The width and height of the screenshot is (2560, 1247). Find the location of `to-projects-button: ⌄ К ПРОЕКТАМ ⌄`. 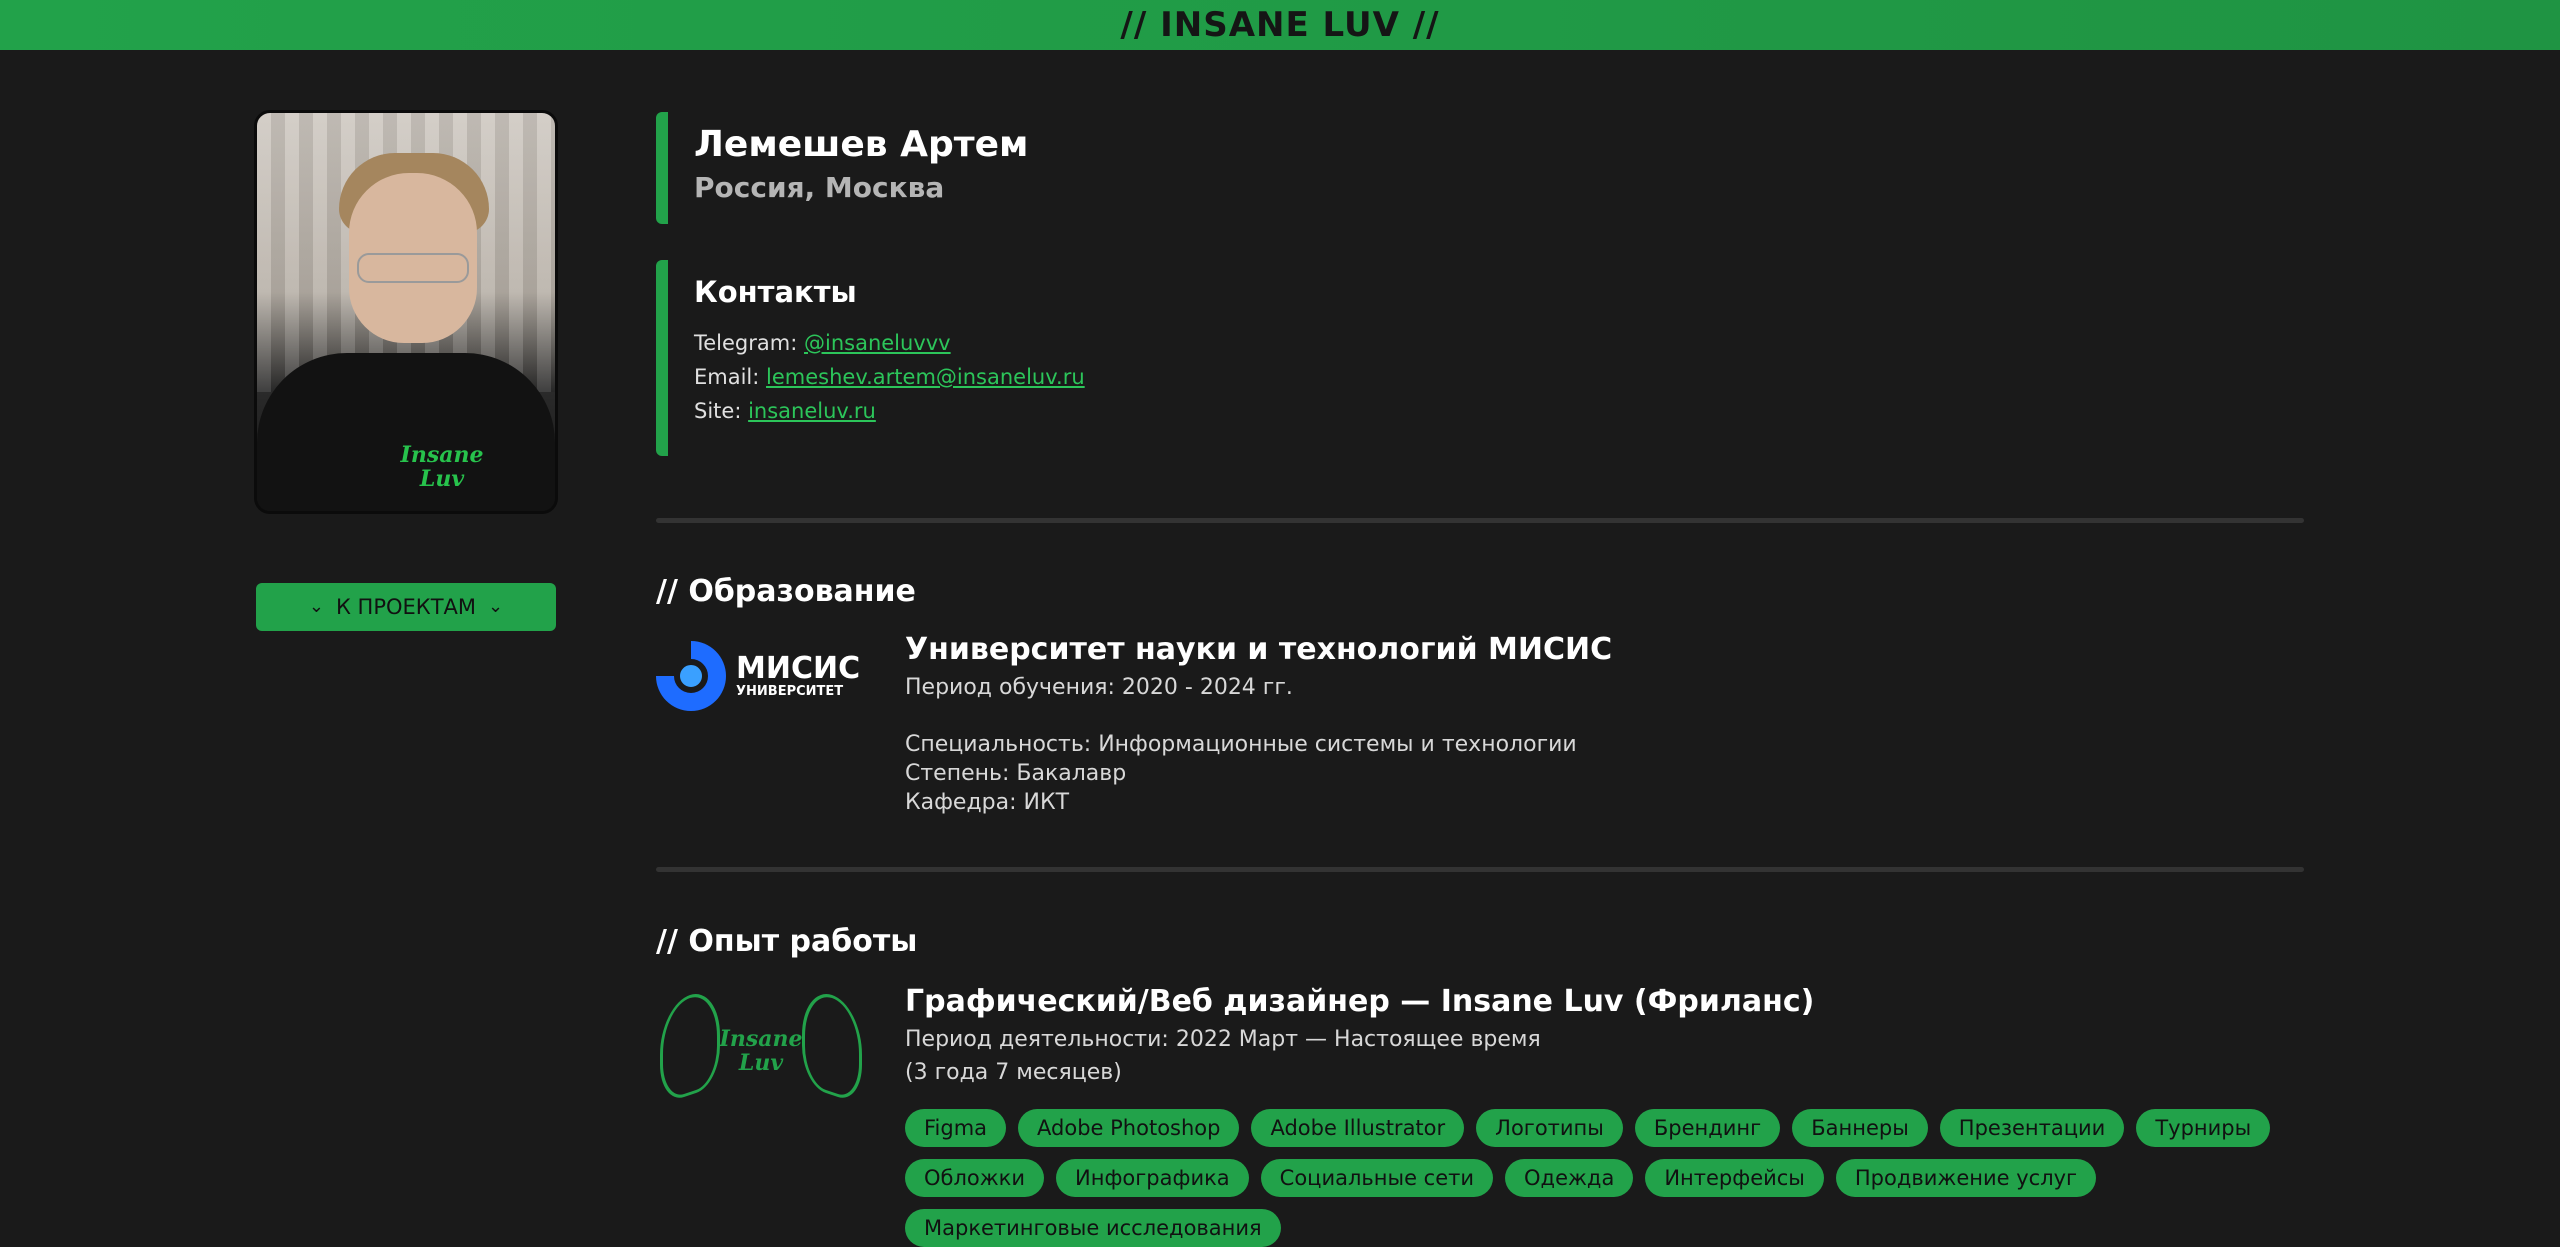

to-projects-button: ⌄ К ПРОЕКТАМ ⌄ is located at coordinates (406, 607).